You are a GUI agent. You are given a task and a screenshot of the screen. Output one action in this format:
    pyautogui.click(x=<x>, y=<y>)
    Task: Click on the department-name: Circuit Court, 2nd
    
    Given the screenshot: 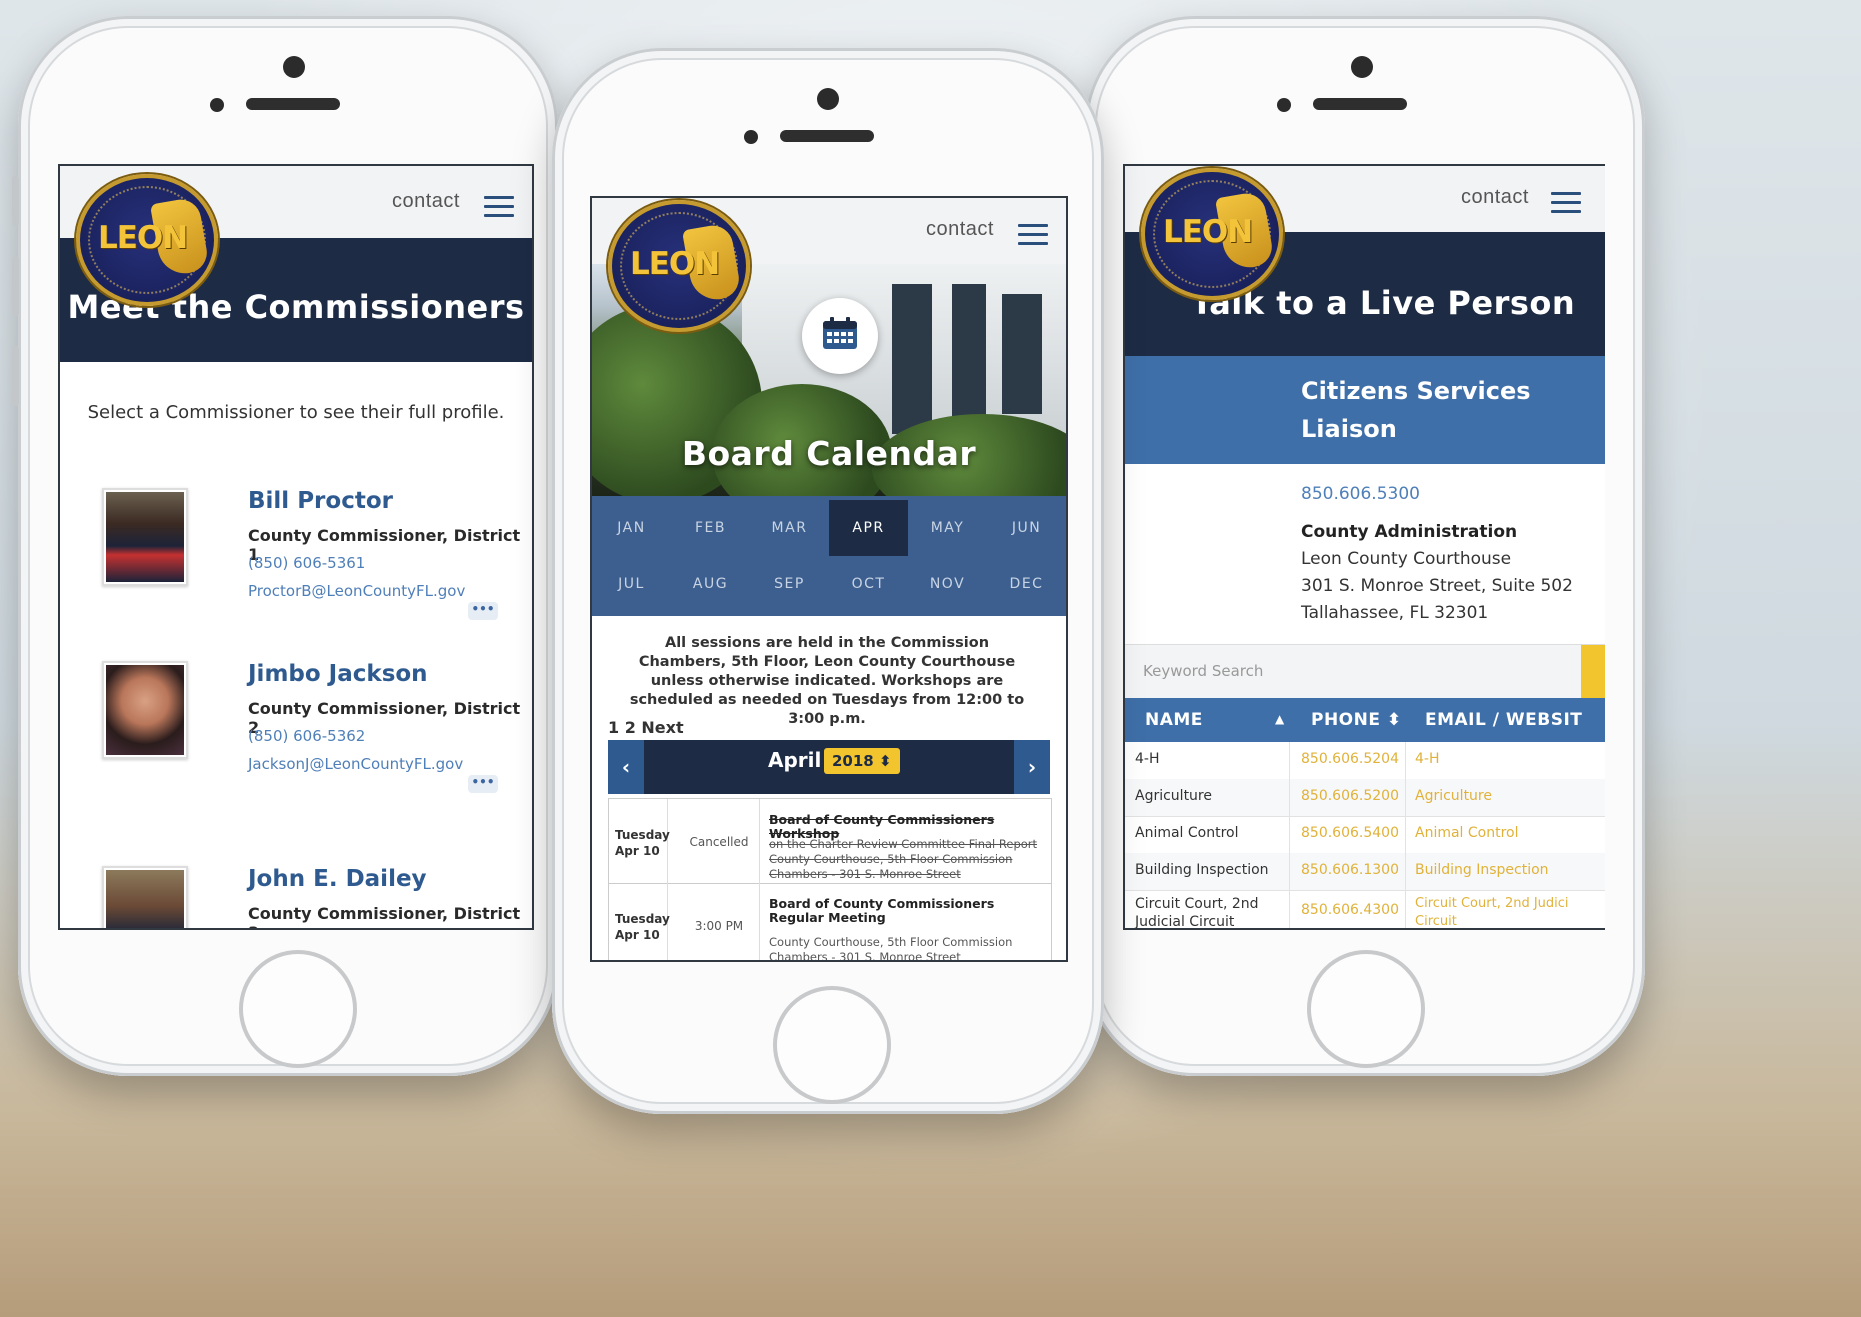 What is the action you would take?
    pyautogui.click(x=1197, y=904)
    